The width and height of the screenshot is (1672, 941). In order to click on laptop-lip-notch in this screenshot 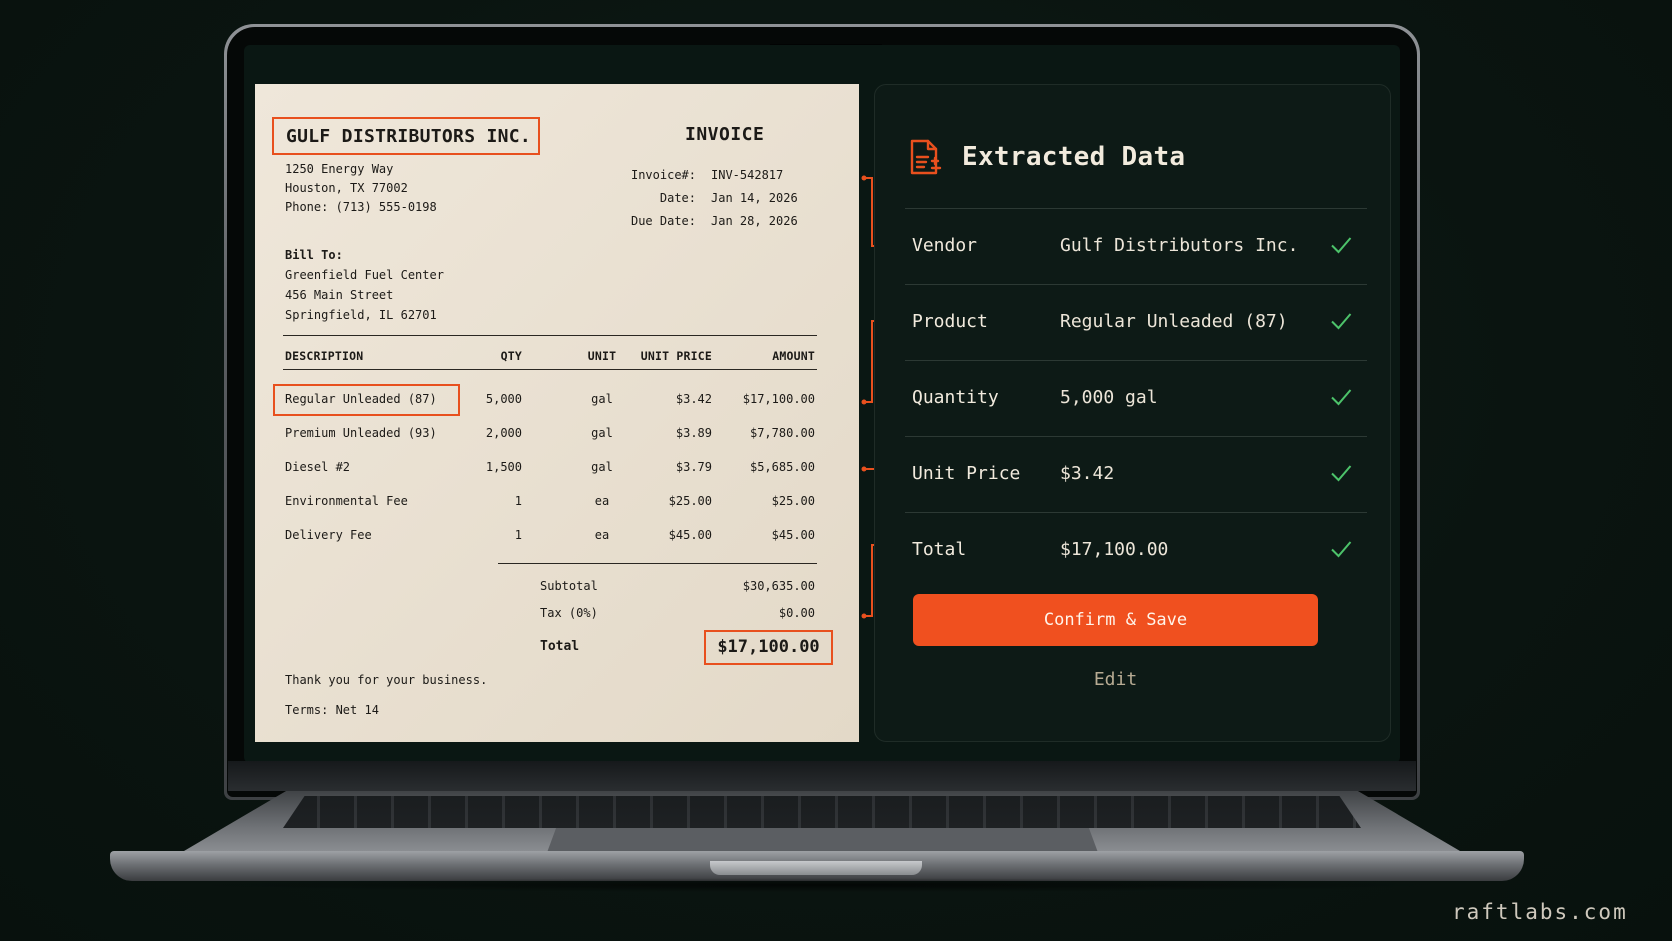, I will do `click(816, 868)`.